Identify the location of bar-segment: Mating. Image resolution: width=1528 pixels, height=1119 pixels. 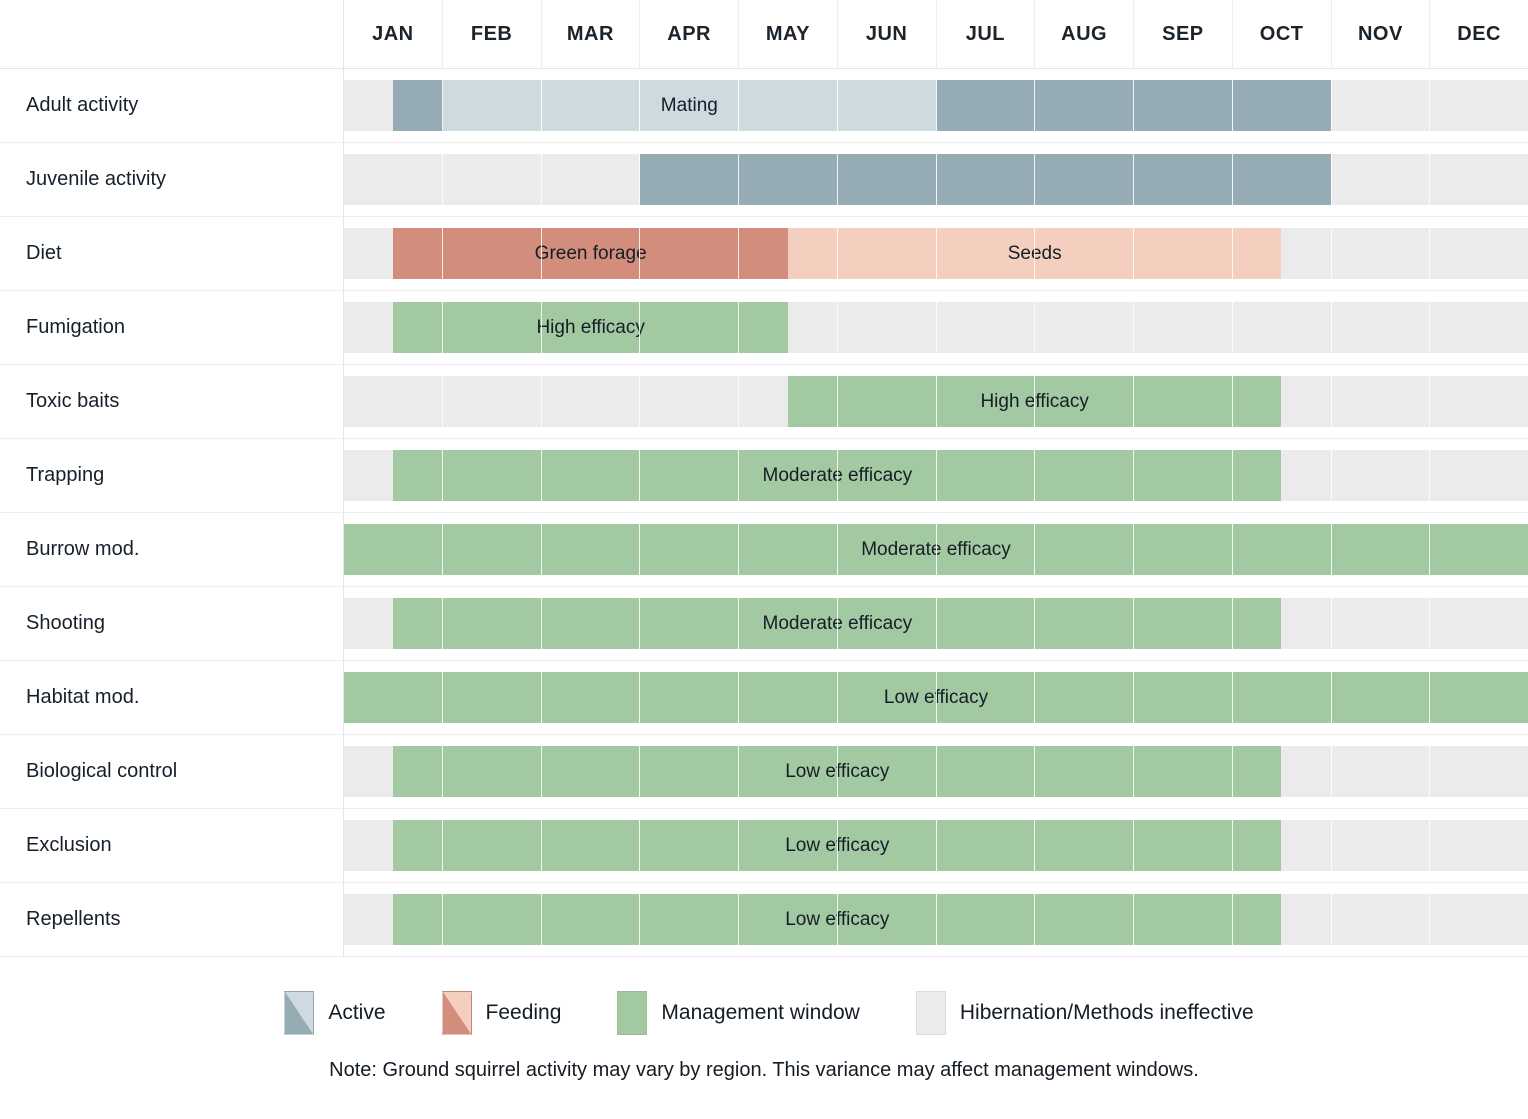
(689, 105).